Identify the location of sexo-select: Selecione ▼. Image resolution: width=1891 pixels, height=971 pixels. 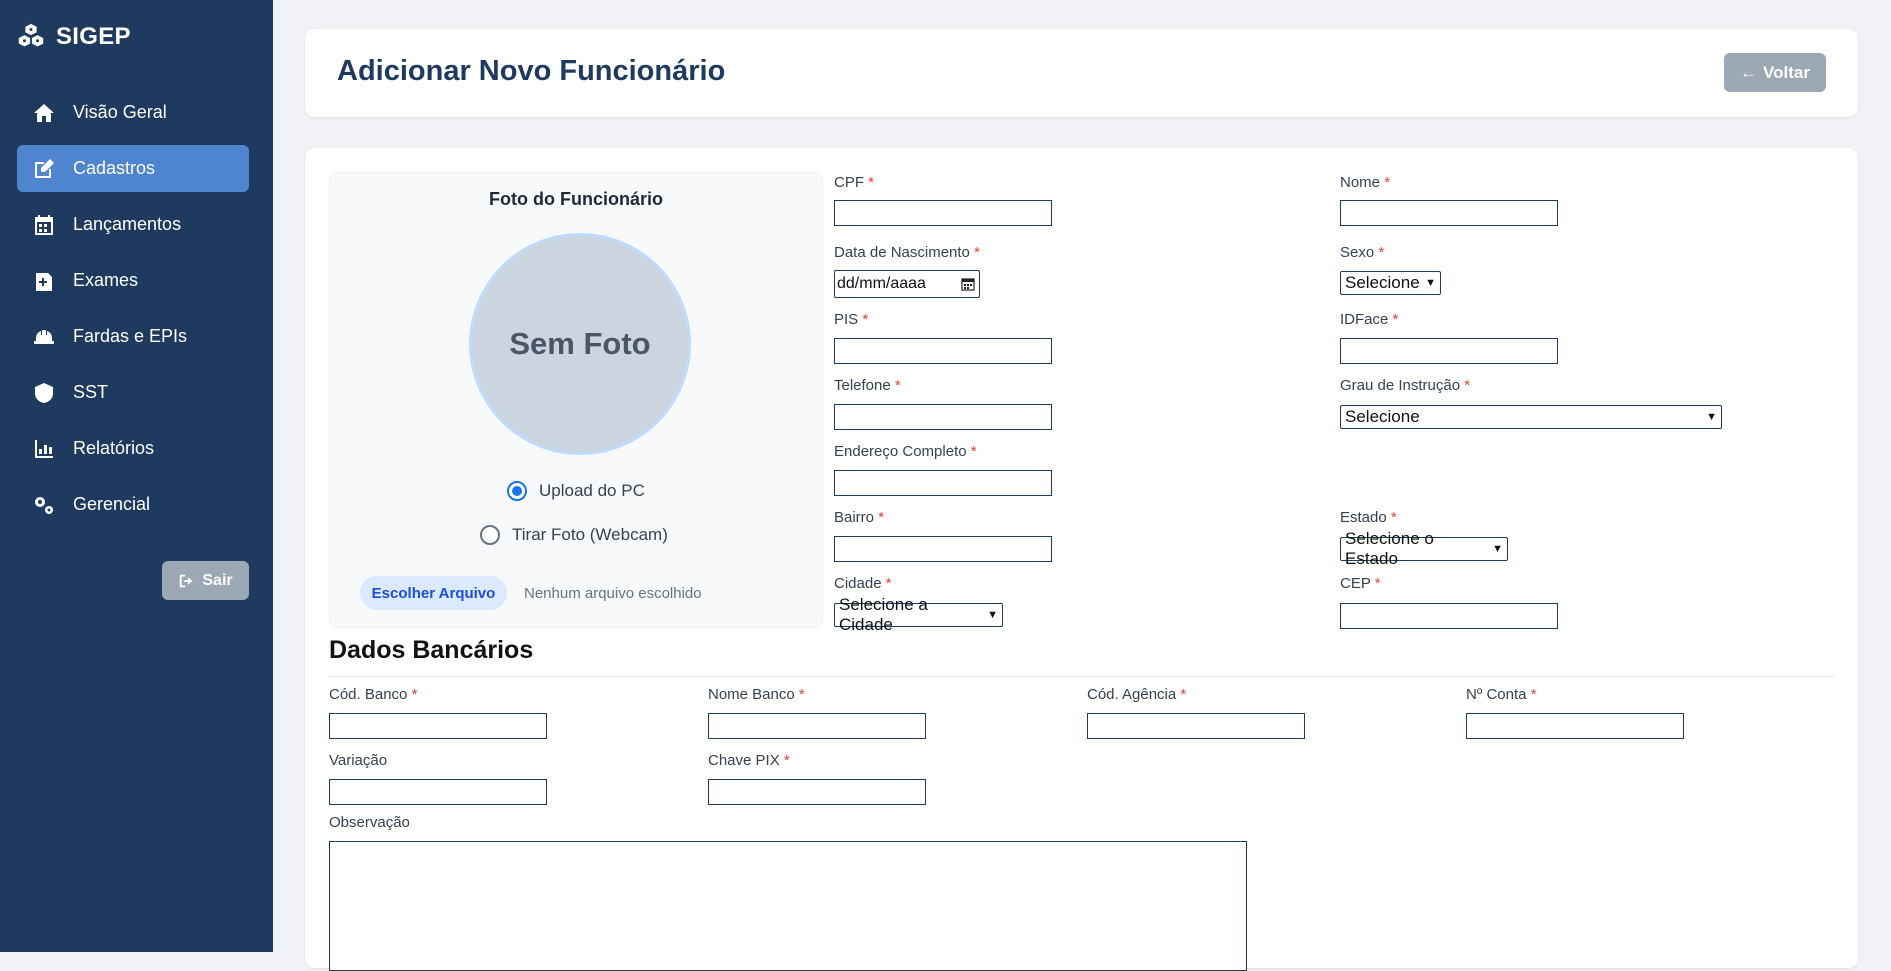
(1390, 283).